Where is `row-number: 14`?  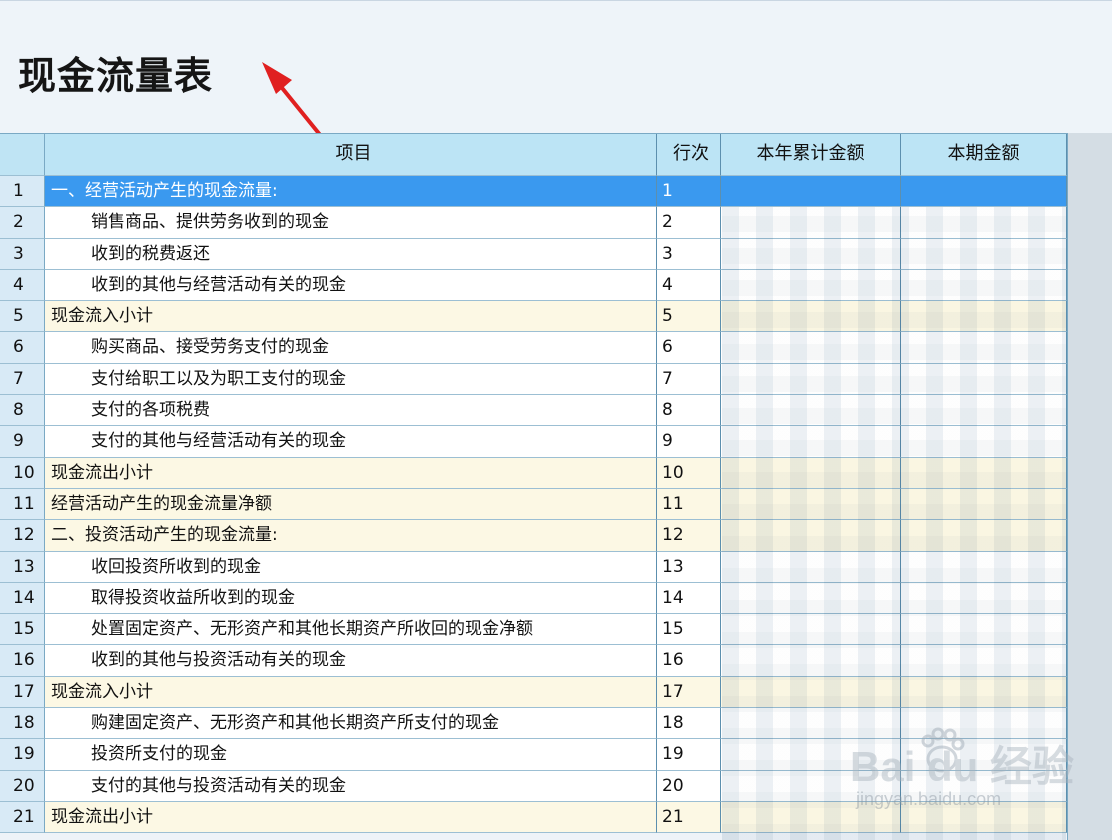
row-number: 14 is located at coordinates (22, 598).